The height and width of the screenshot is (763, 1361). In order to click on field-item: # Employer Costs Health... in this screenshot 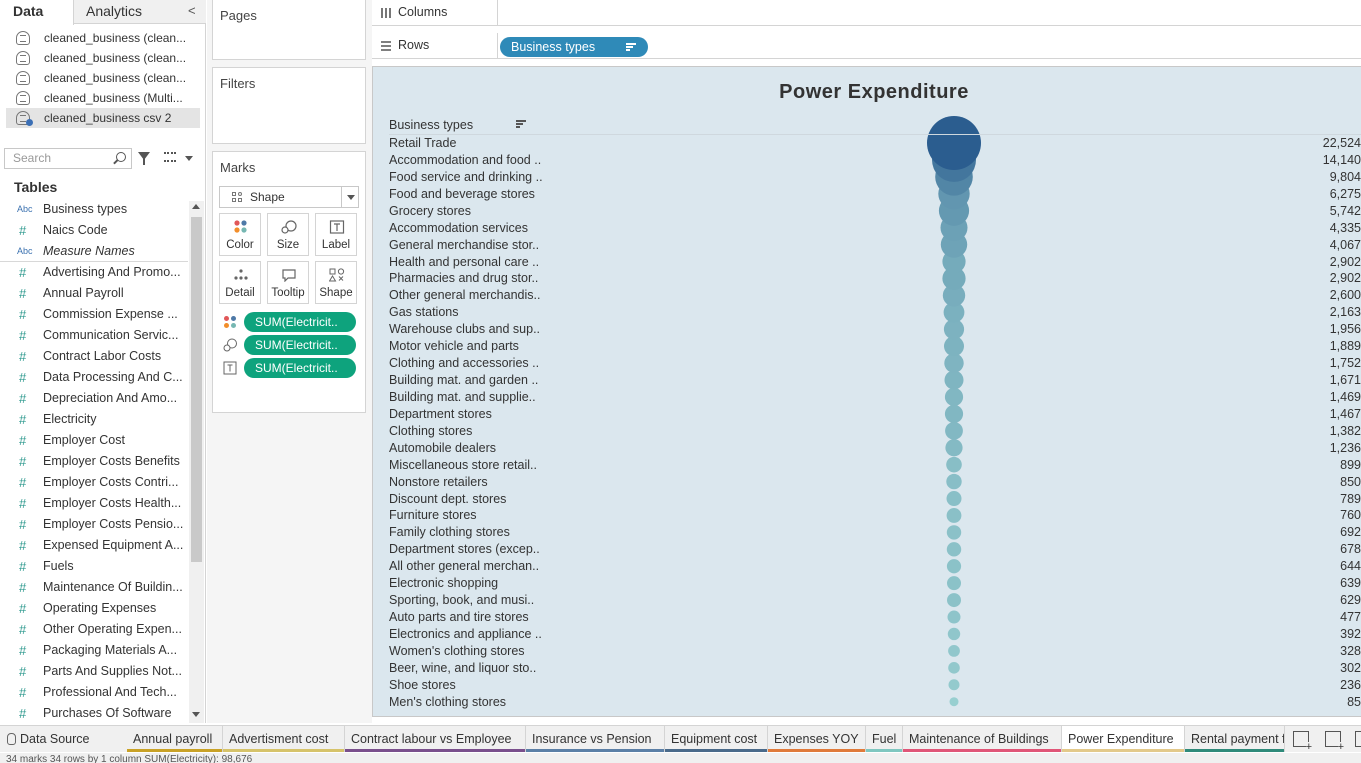, I will do `click(94, 503)`.